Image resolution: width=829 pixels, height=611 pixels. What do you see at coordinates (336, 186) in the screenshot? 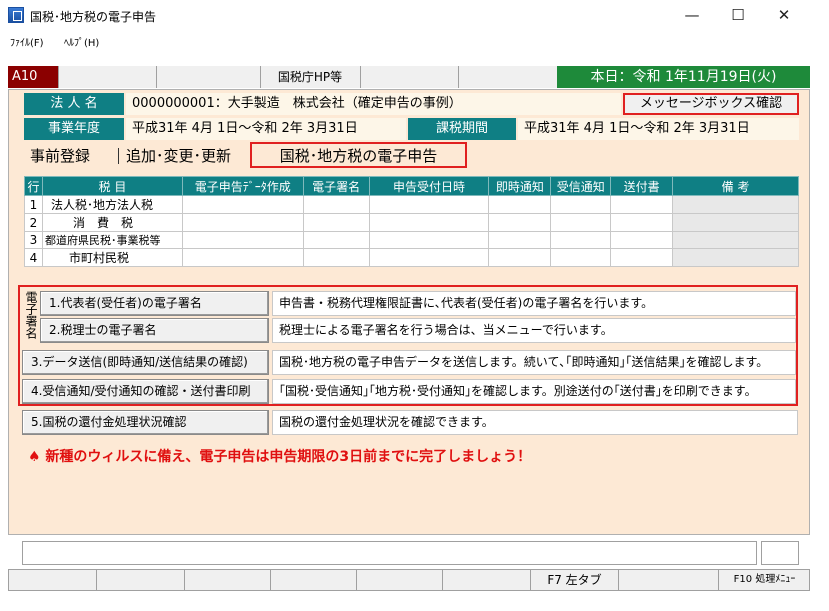
I see `col-signature: 電子署名` at bounding box center [336, 186].